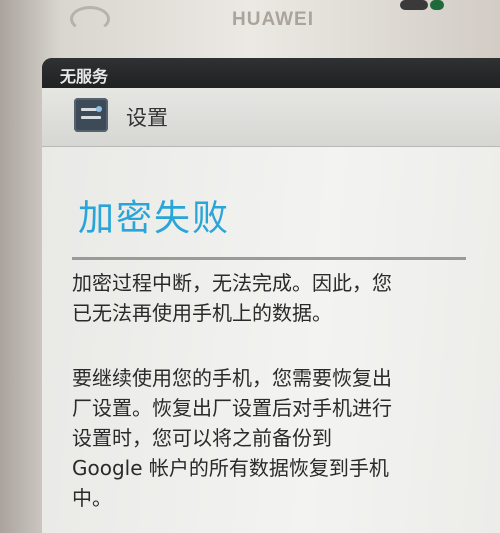  What do you see at coordinates (269, 258) in the screenshot?
I see `title-divider` at bounding box center [269, 258].